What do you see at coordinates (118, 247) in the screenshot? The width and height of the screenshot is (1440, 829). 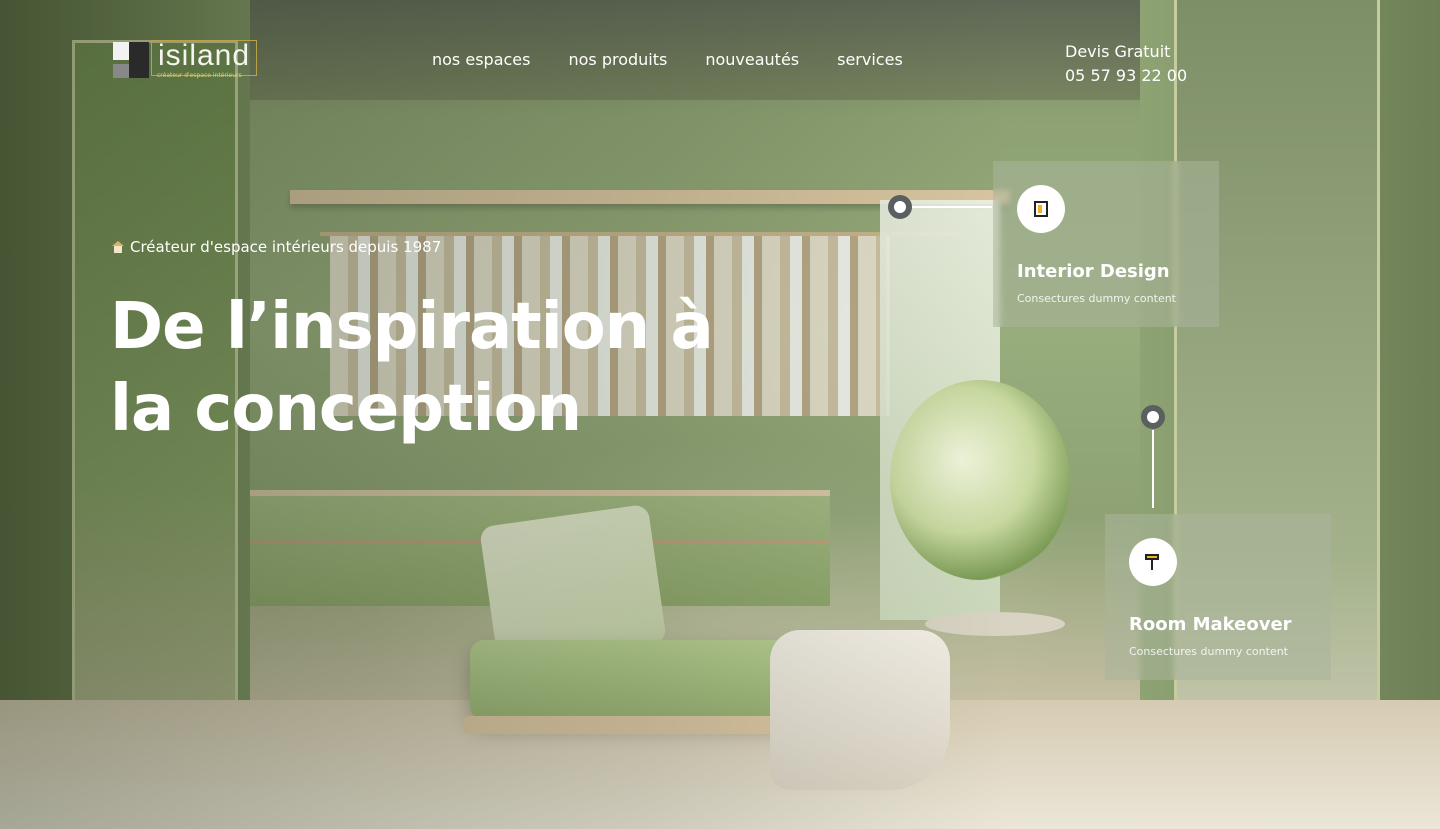 I see `house-icon` at bounding box center [118, 247].